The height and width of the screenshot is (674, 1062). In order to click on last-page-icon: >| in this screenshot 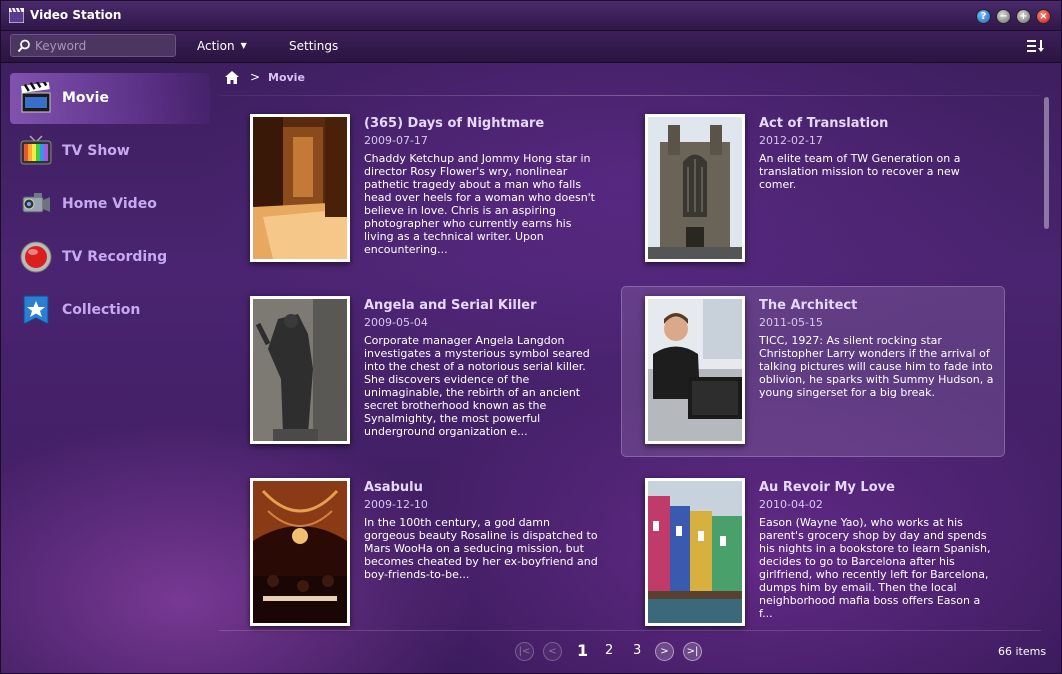, I will do `click(692, 651)`.